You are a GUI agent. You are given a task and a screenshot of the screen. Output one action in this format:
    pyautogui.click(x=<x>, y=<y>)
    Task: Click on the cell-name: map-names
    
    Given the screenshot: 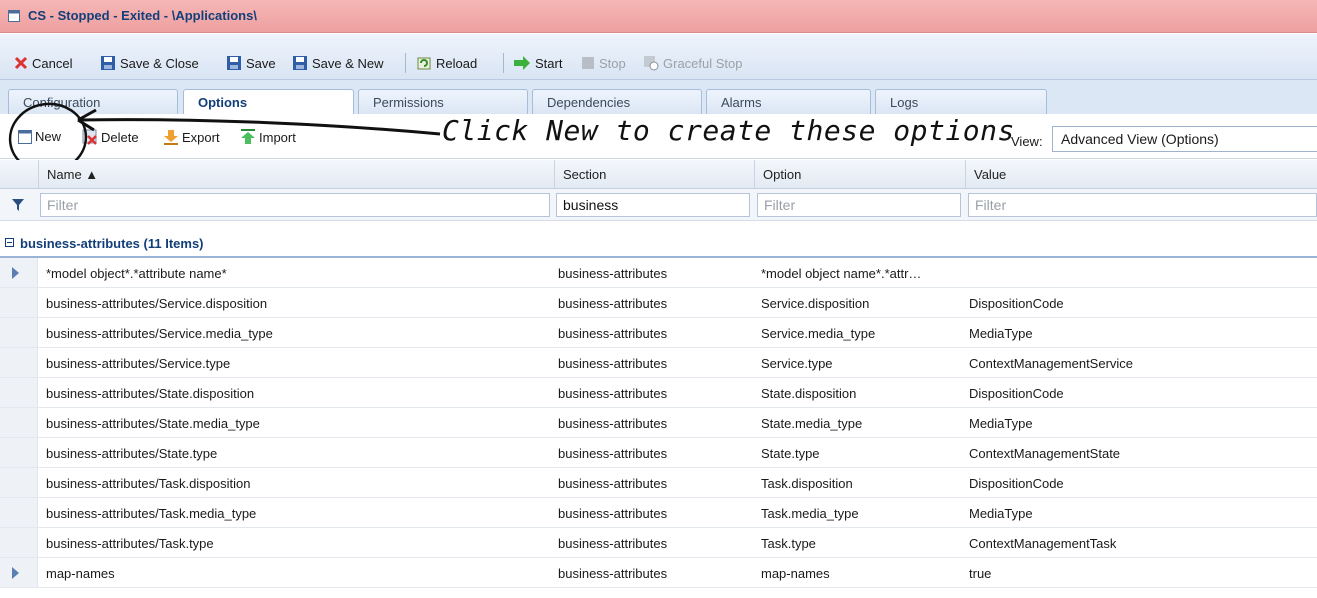 What is the action you would take?
    pyautogui.click(x=80, y=573)
    